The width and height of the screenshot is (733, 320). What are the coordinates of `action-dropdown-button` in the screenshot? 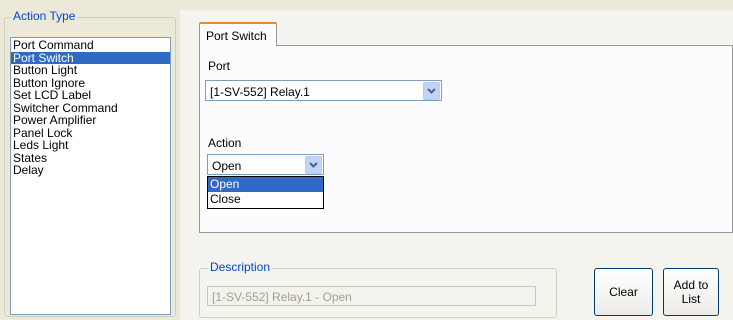 It's located at (313, 165).